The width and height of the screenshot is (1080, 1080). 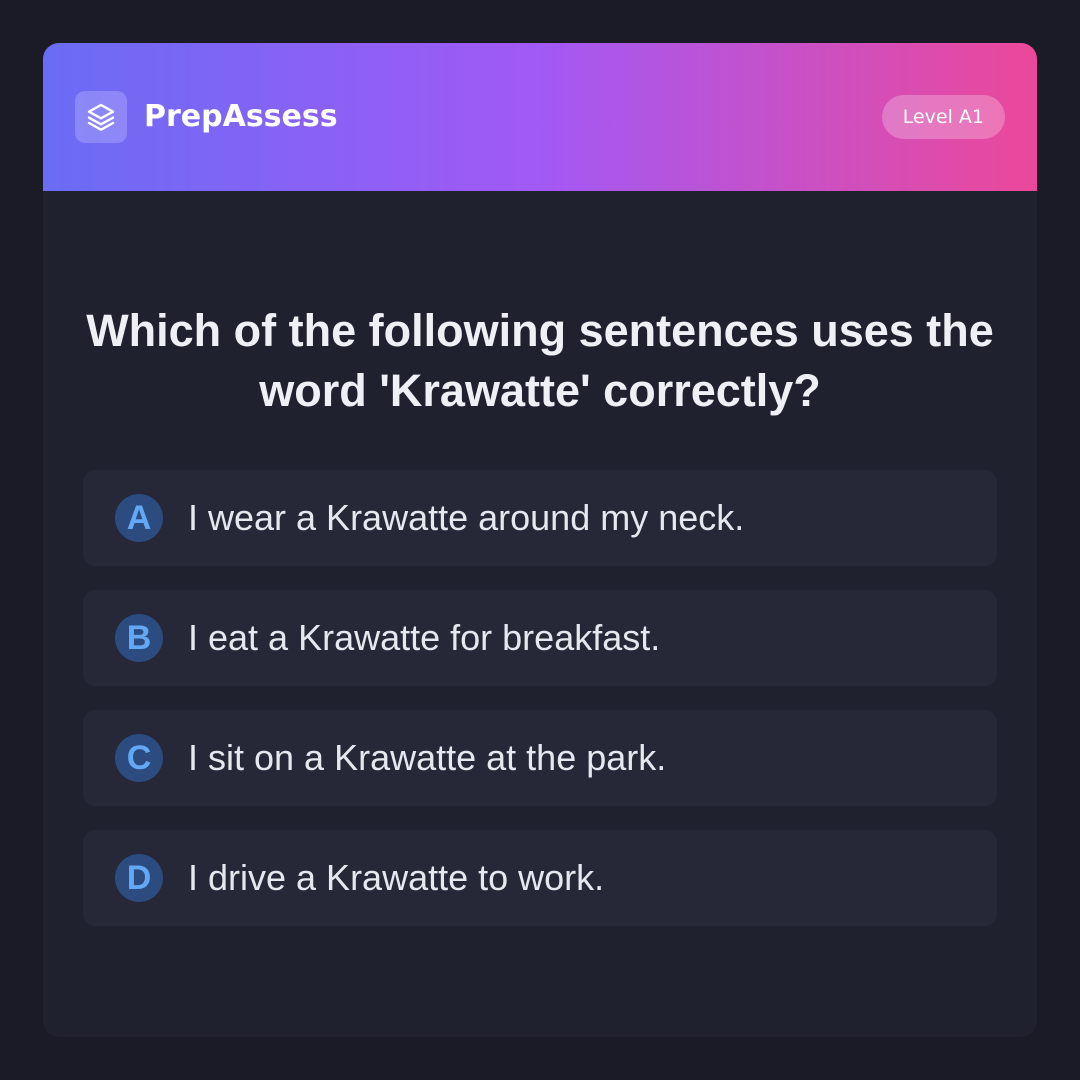 What do you see at coordinates (241, 116) in the screenshot?
I see `brand-name: PrepAssess` at bounding box center [241, 116].